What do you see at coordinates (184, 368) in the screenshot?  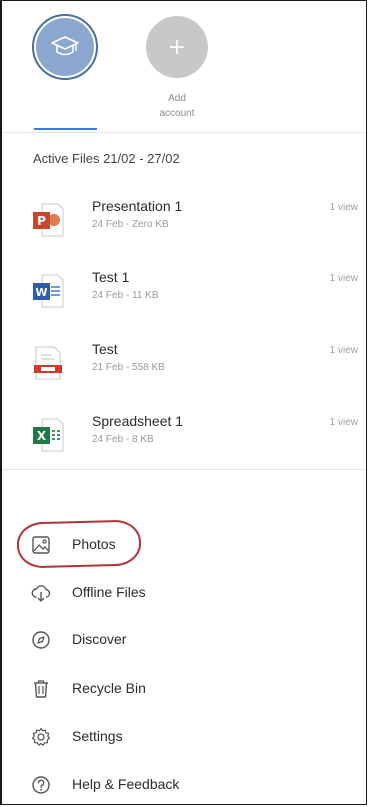 I see `file-row-test: Test 21 Feb - 558 KB 1 view` at bounding box center [184, 368].